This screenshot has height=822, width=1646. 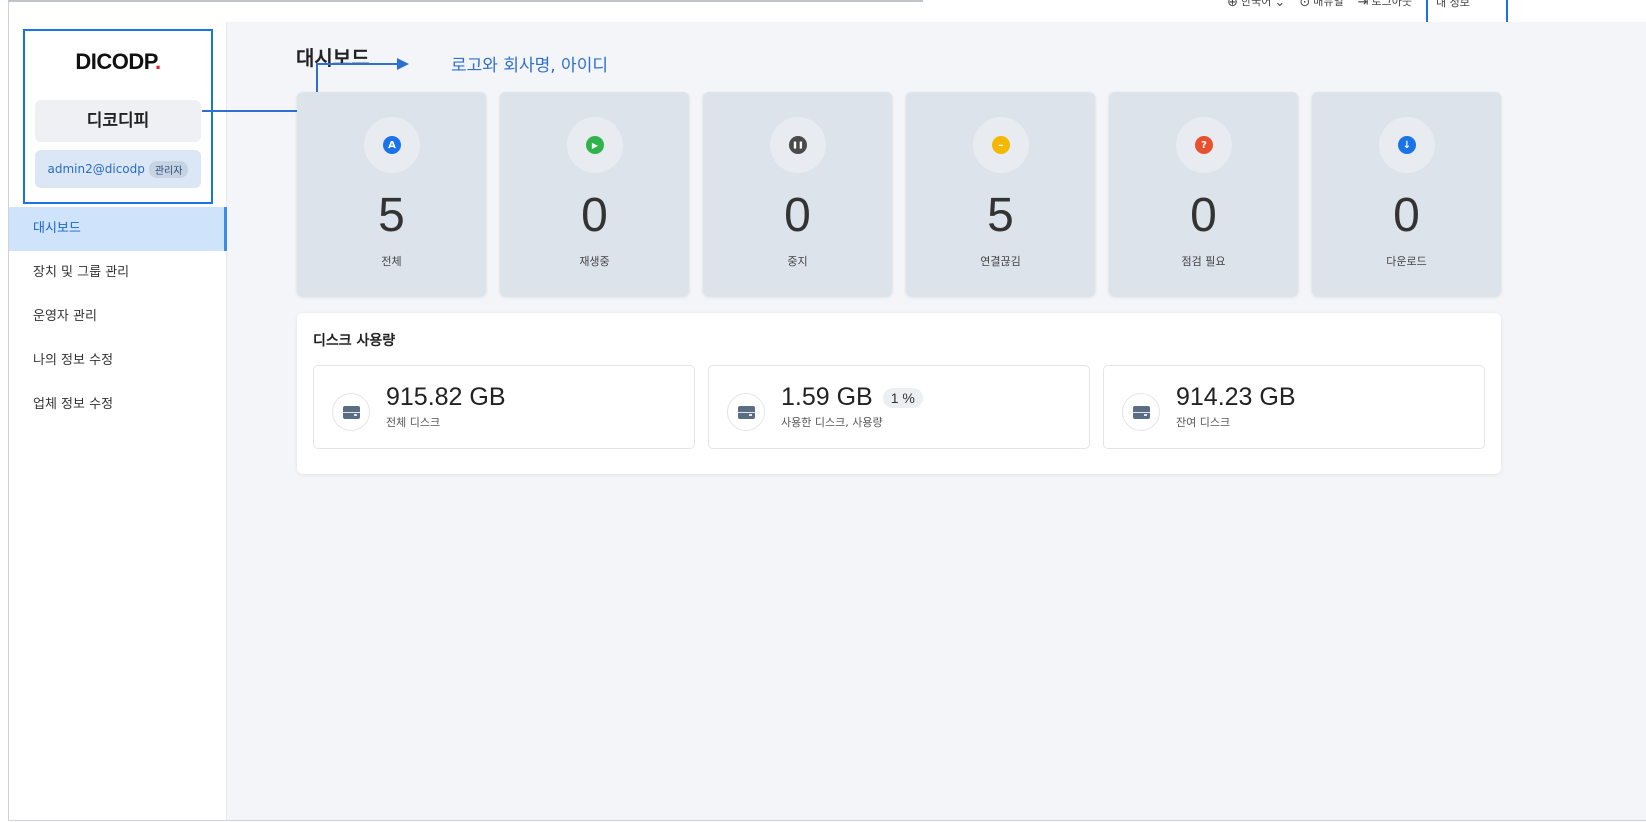 I want to click on stat-icon-wrap: ?, so click(x=1204, y=145).